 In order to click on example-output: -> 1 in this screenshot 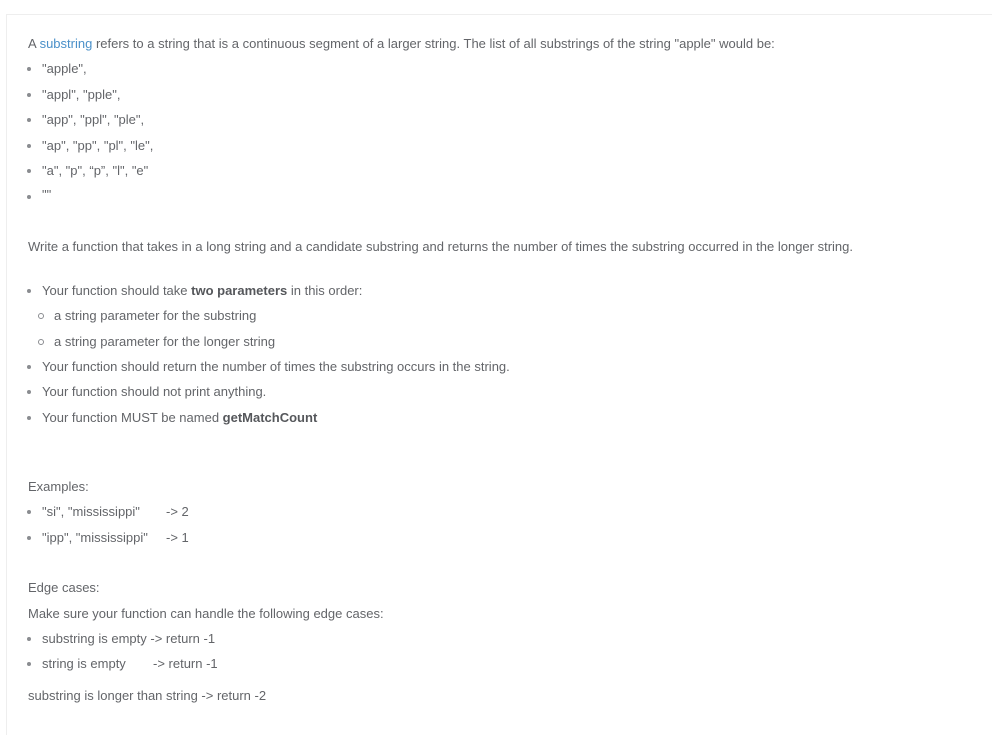, I will do `click(177, 537)`.